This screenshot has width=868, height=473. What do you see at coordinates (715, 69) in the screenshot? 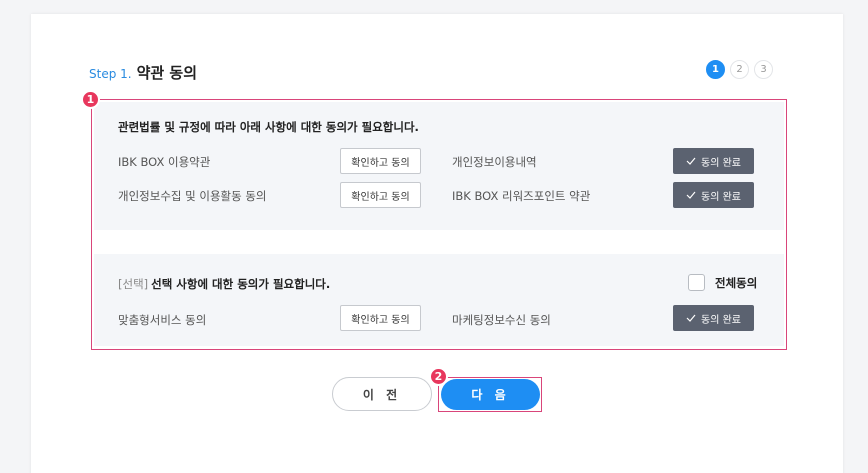
I see `step-1: 1` at bounding box center [715, 69].